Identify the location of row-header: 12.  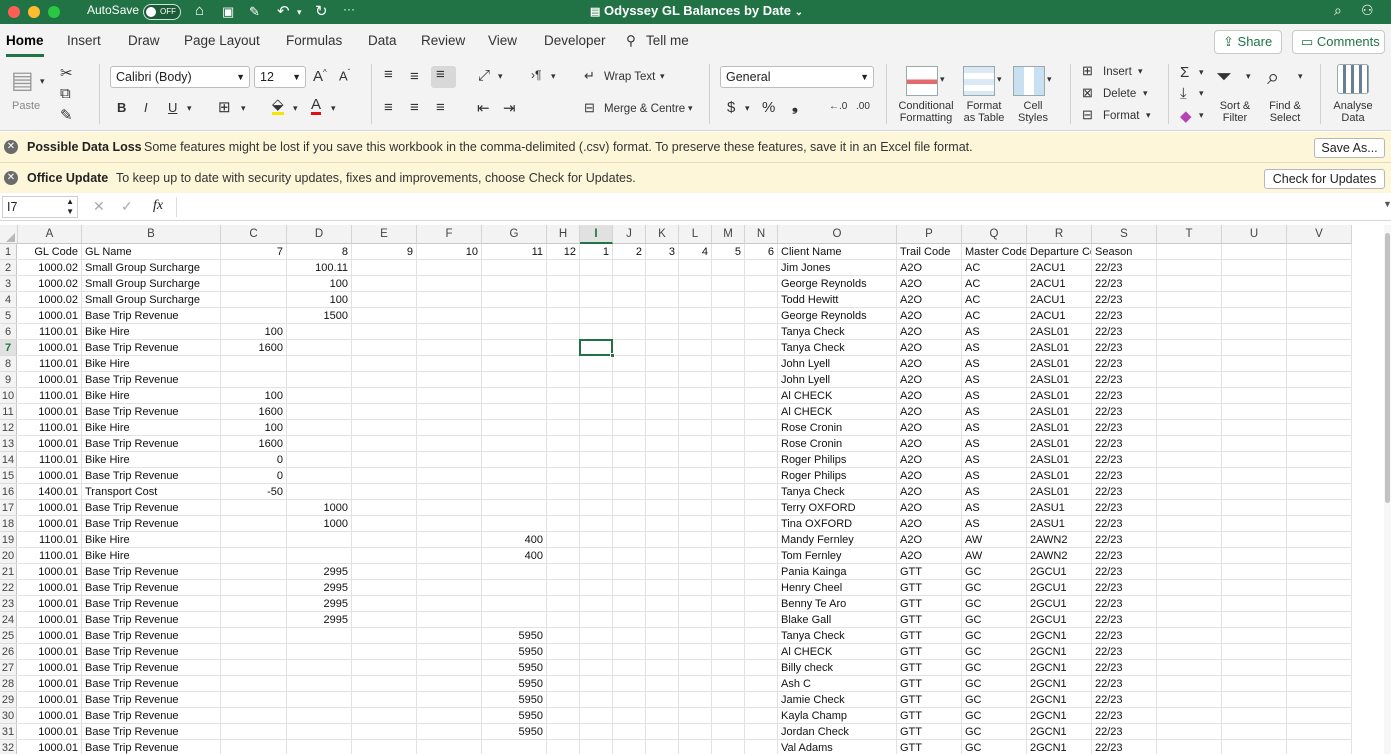
(8, 428).